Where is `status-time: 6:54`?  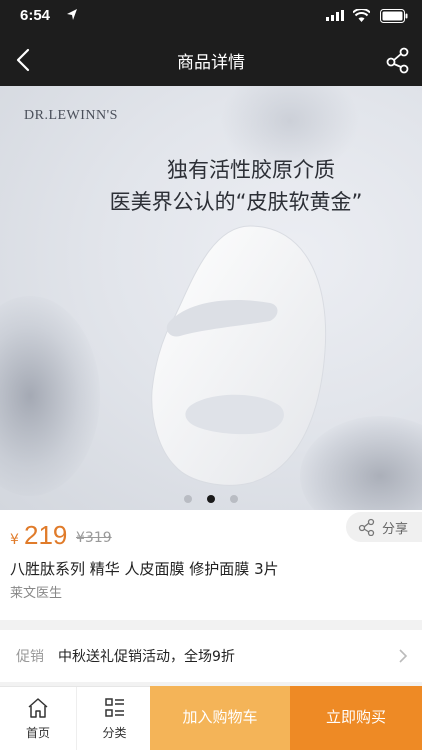
status-time: 6:54 is located at coordinates (35, 15).